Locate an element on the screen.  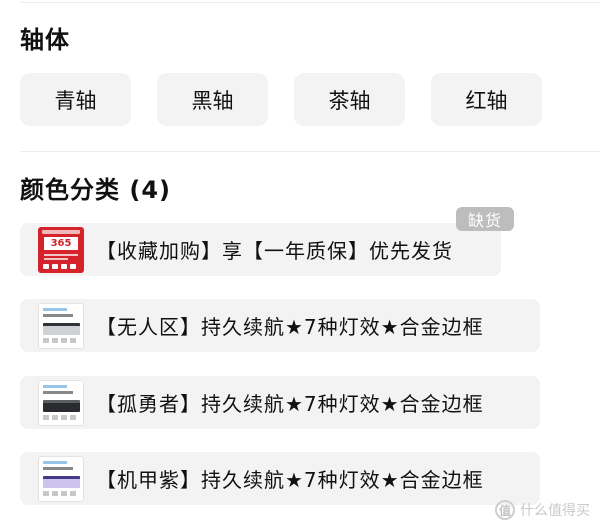
switch-option-black: 黑轴 is located at coordinates (212, 99).